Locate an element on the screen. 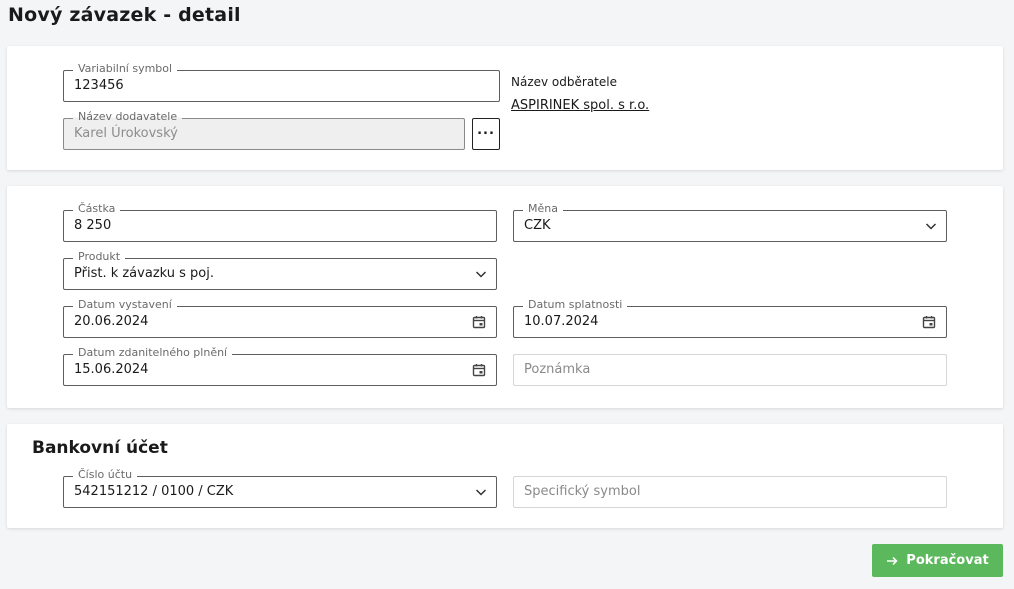 The image size is (1014, 589). product-value: Přist. k závazku s poj. is located at coordinates (144, 273).